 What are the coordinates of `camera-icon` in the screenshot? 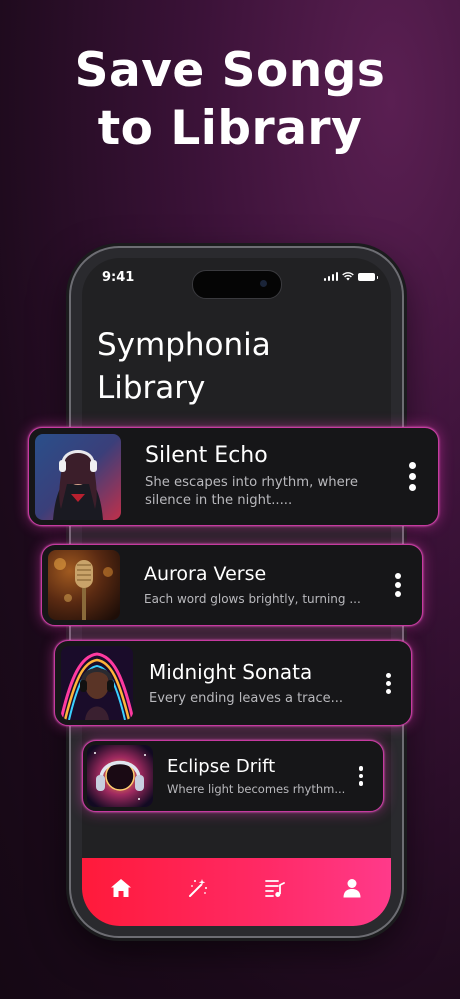 It's located at (263, 283).